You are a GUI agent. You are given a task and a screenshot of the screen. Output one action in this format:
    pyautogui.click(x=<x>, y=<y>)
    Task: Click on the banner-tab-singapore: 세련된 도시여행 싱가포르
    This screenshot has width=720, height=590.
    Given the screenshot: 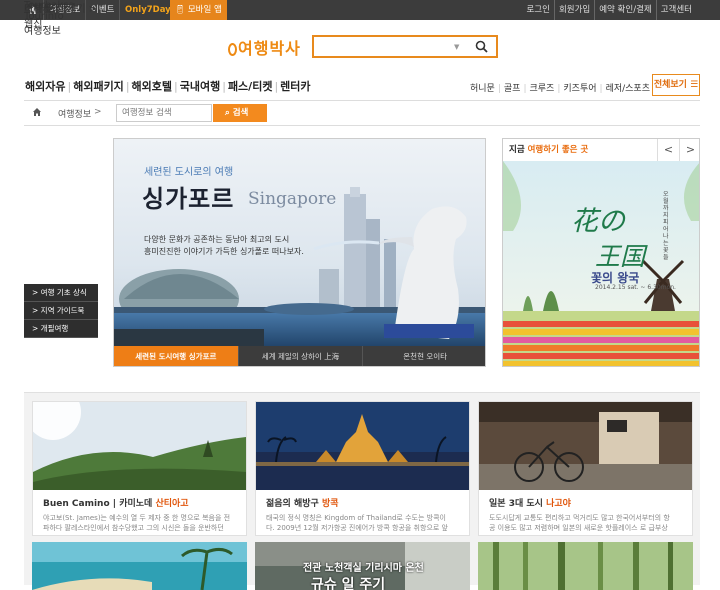 What is the action you would take?
    pyautogui.click(x=176, y=356)
    